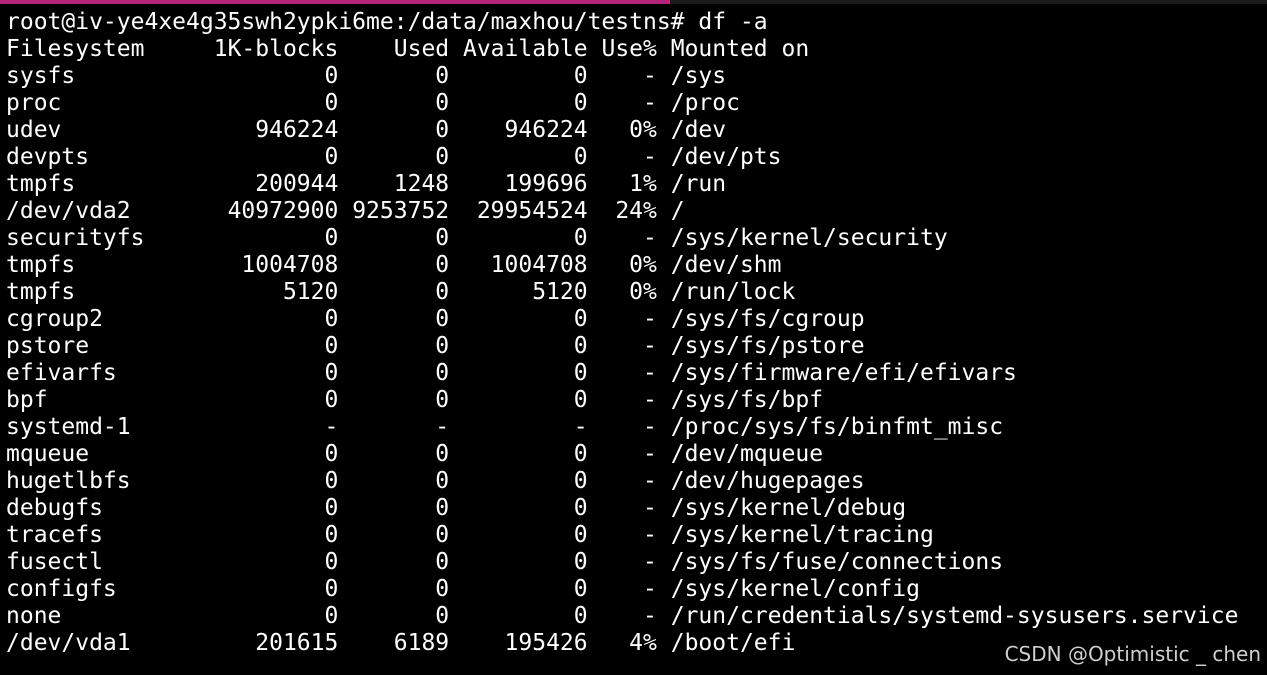 The height and width of the screenshot is (675, 1267). I want to click on cell-used: Used, so click(394, 49).